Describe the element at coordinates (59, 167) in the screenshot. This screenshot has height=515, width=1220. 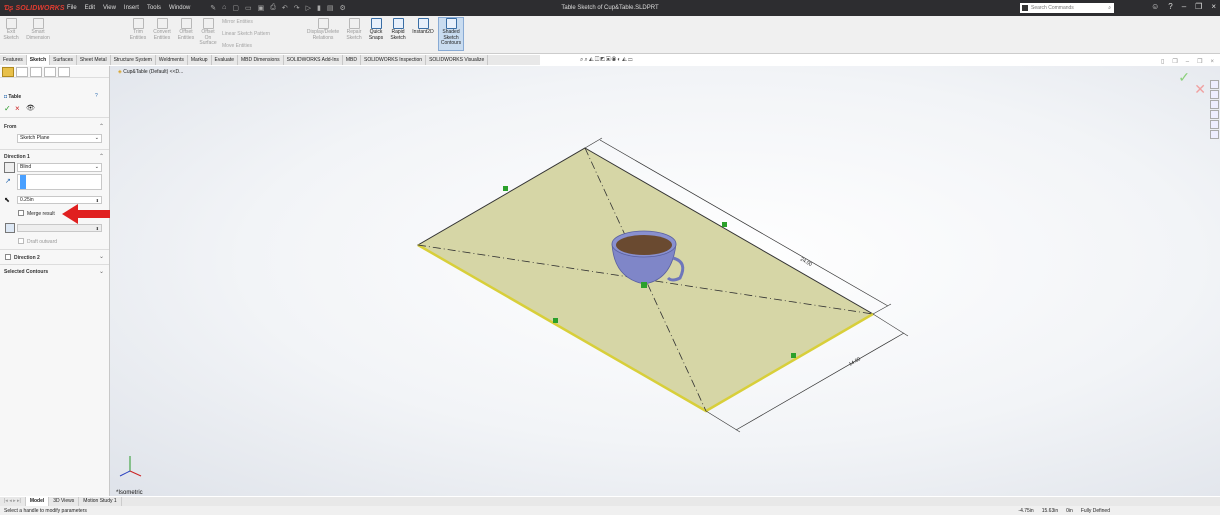
I see `end-condition-select: Blind ⌄` at that location.